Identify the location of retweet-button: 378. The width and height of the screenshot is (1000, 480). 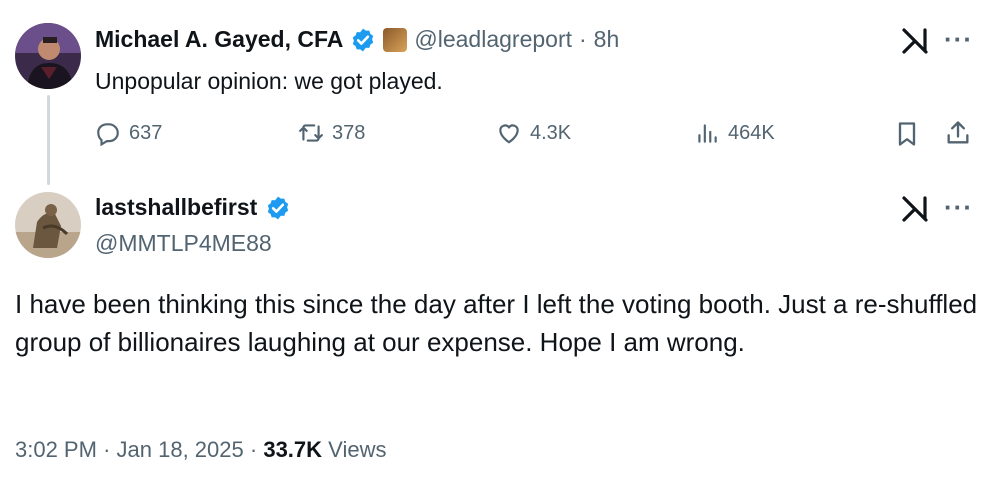
(331, 133).